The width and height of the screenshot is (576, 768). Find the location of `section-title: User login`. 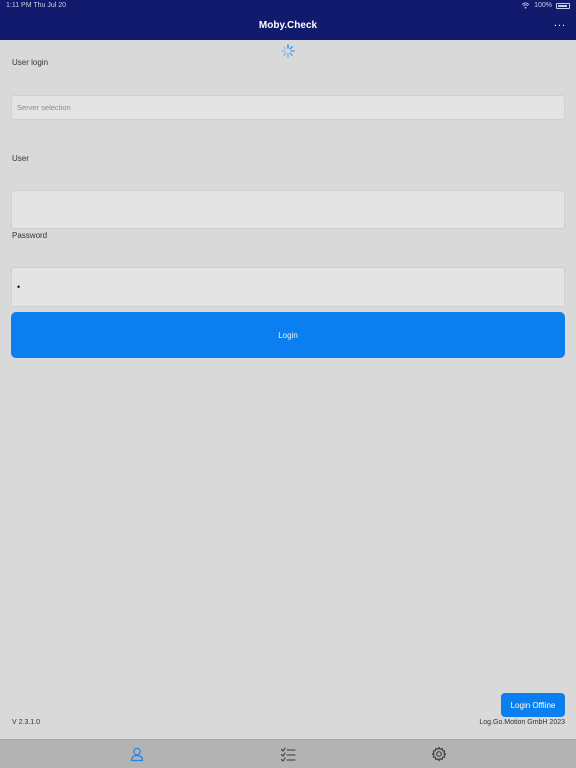

section-title: User login is located at coordinates (30, 62).